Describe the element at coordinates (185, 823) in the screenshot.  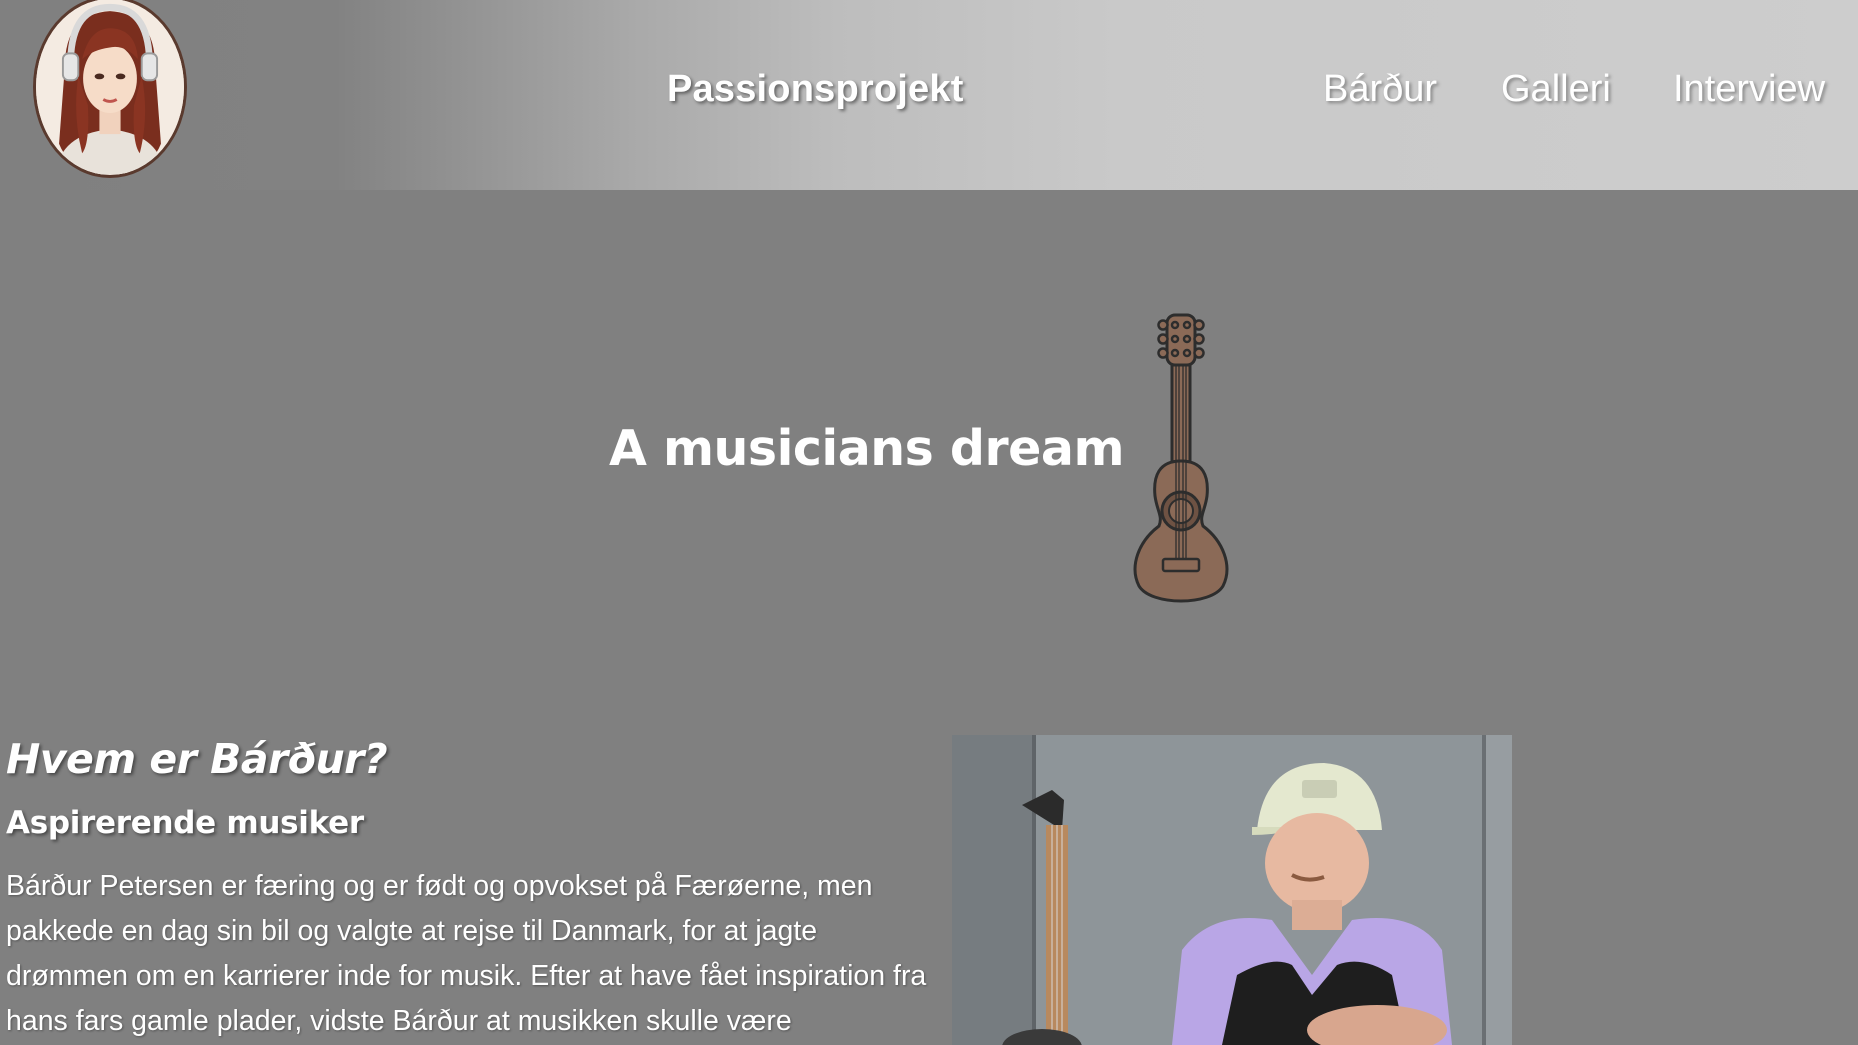
I see `about-subheading: Aspirerende musiker` at that location.